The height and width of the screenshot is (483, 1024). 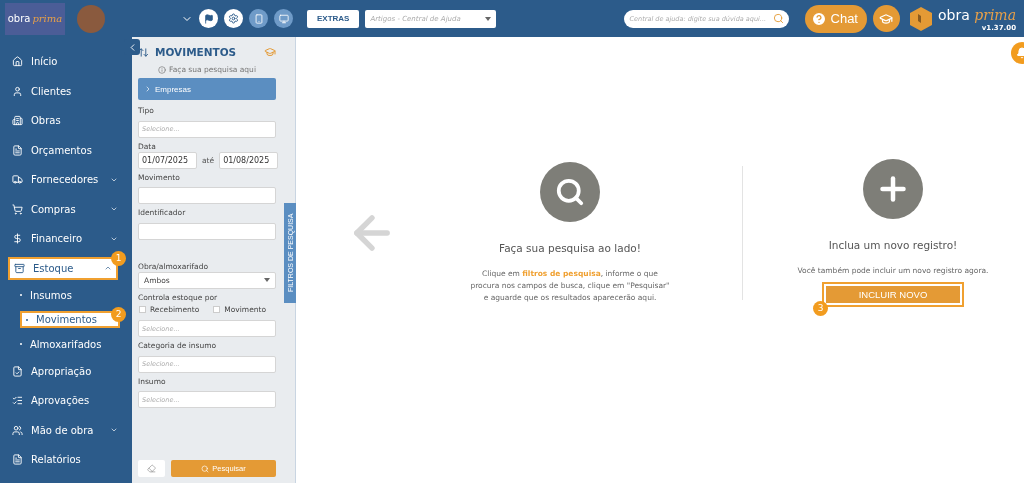 What do you see at coordinates (196, 52) in the screenshot?
I see `panel-title: MOVIMENTOS` at bounding box center [196, 52].